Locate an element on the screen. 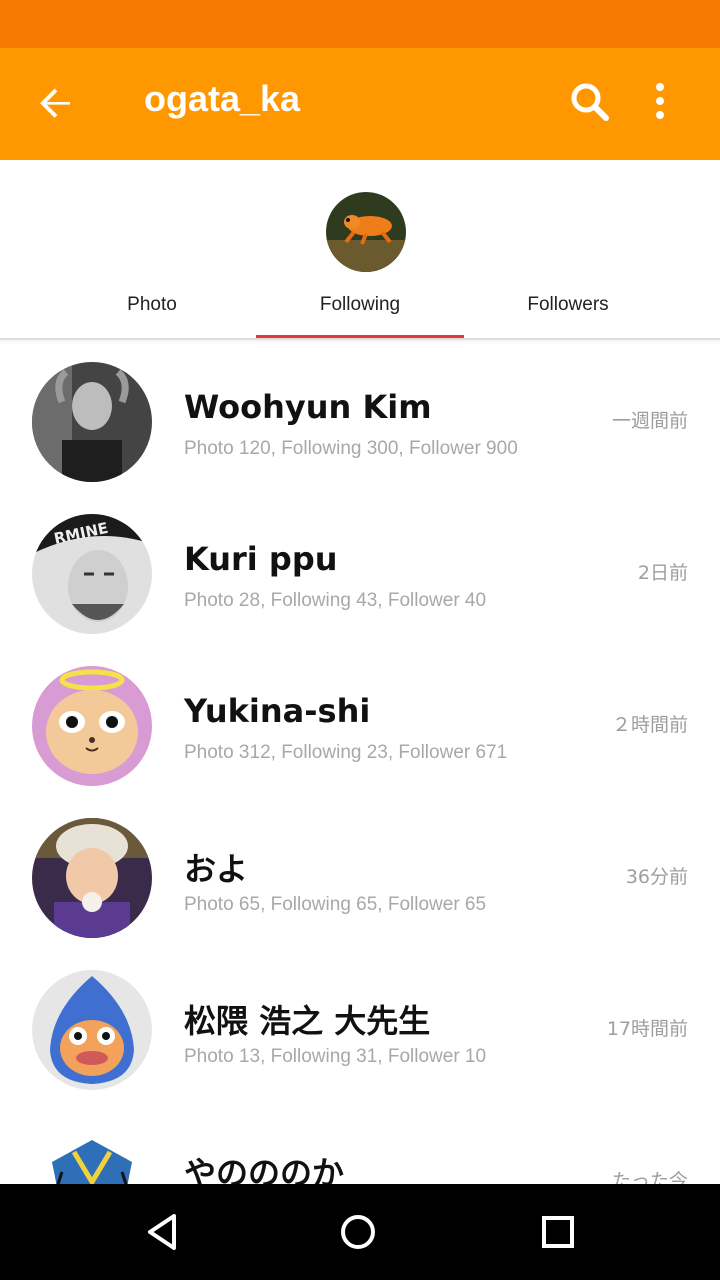 The height and width of the screenshot is (1280, 720). user-name: およ is located at coordinates (216, 869).